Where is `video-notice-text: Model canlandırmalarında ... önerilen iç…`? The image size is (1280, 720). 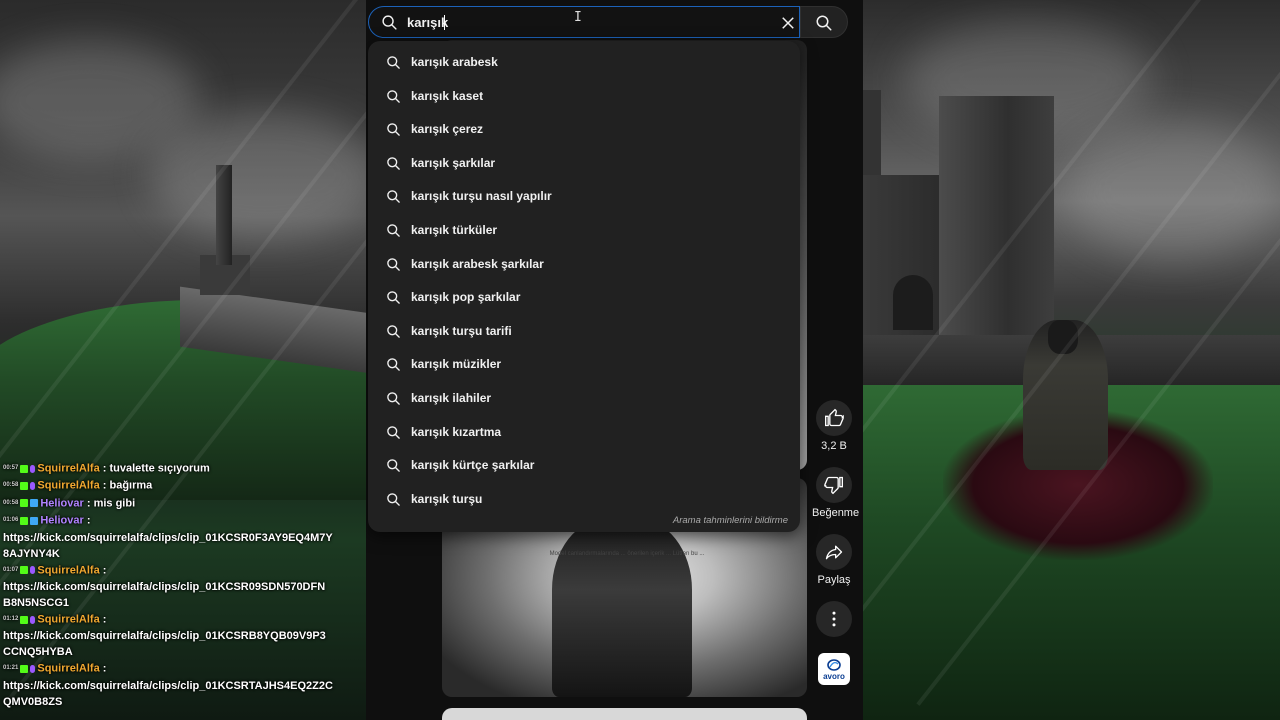 video-notice-text: Model canlandırmalarında ... önerilen iç… is located at coordinates (627, 554).